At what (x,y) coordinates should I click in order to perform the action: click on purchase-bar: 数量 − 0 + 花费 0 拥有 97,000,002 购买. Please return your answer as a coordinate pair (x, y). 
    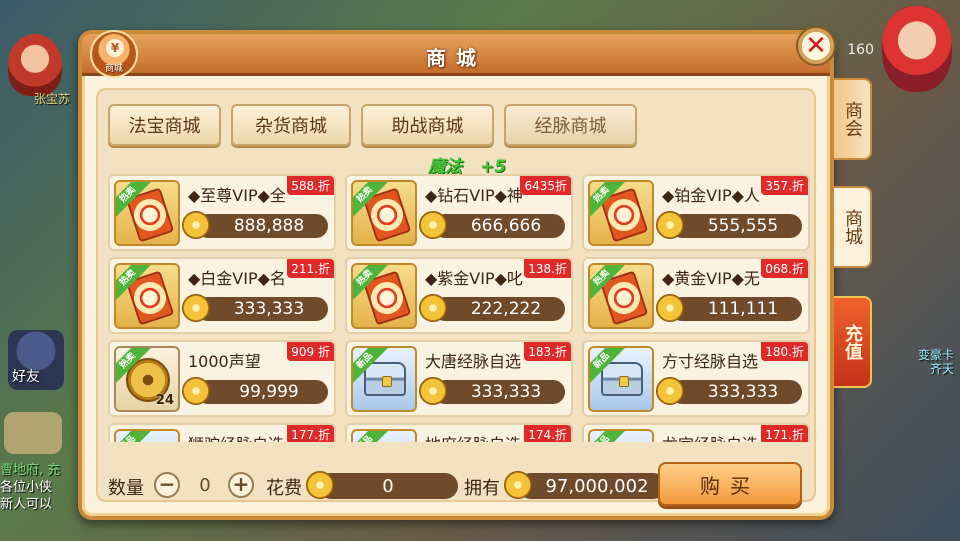
    Looking at the image, I should click on (456, 486).